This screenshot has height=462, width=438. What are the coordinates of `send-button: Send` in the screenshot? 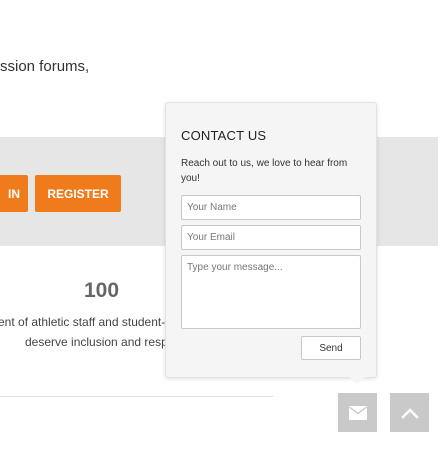 It's located at (331, 348).